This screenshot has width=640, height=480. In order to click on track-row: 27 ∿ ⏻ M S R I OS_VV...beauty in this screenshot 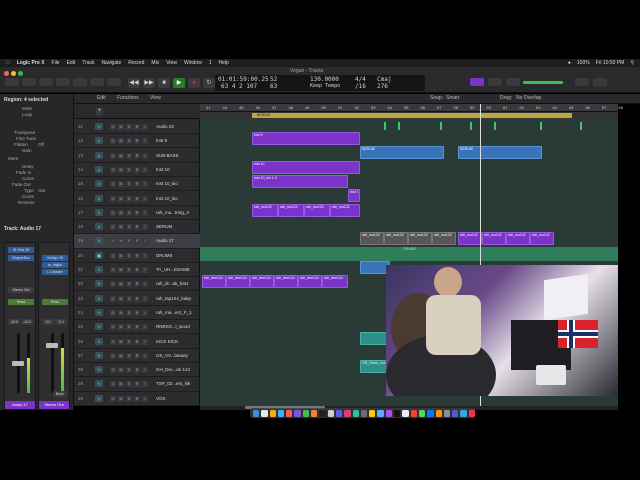, I will do `click(137, 356)`.